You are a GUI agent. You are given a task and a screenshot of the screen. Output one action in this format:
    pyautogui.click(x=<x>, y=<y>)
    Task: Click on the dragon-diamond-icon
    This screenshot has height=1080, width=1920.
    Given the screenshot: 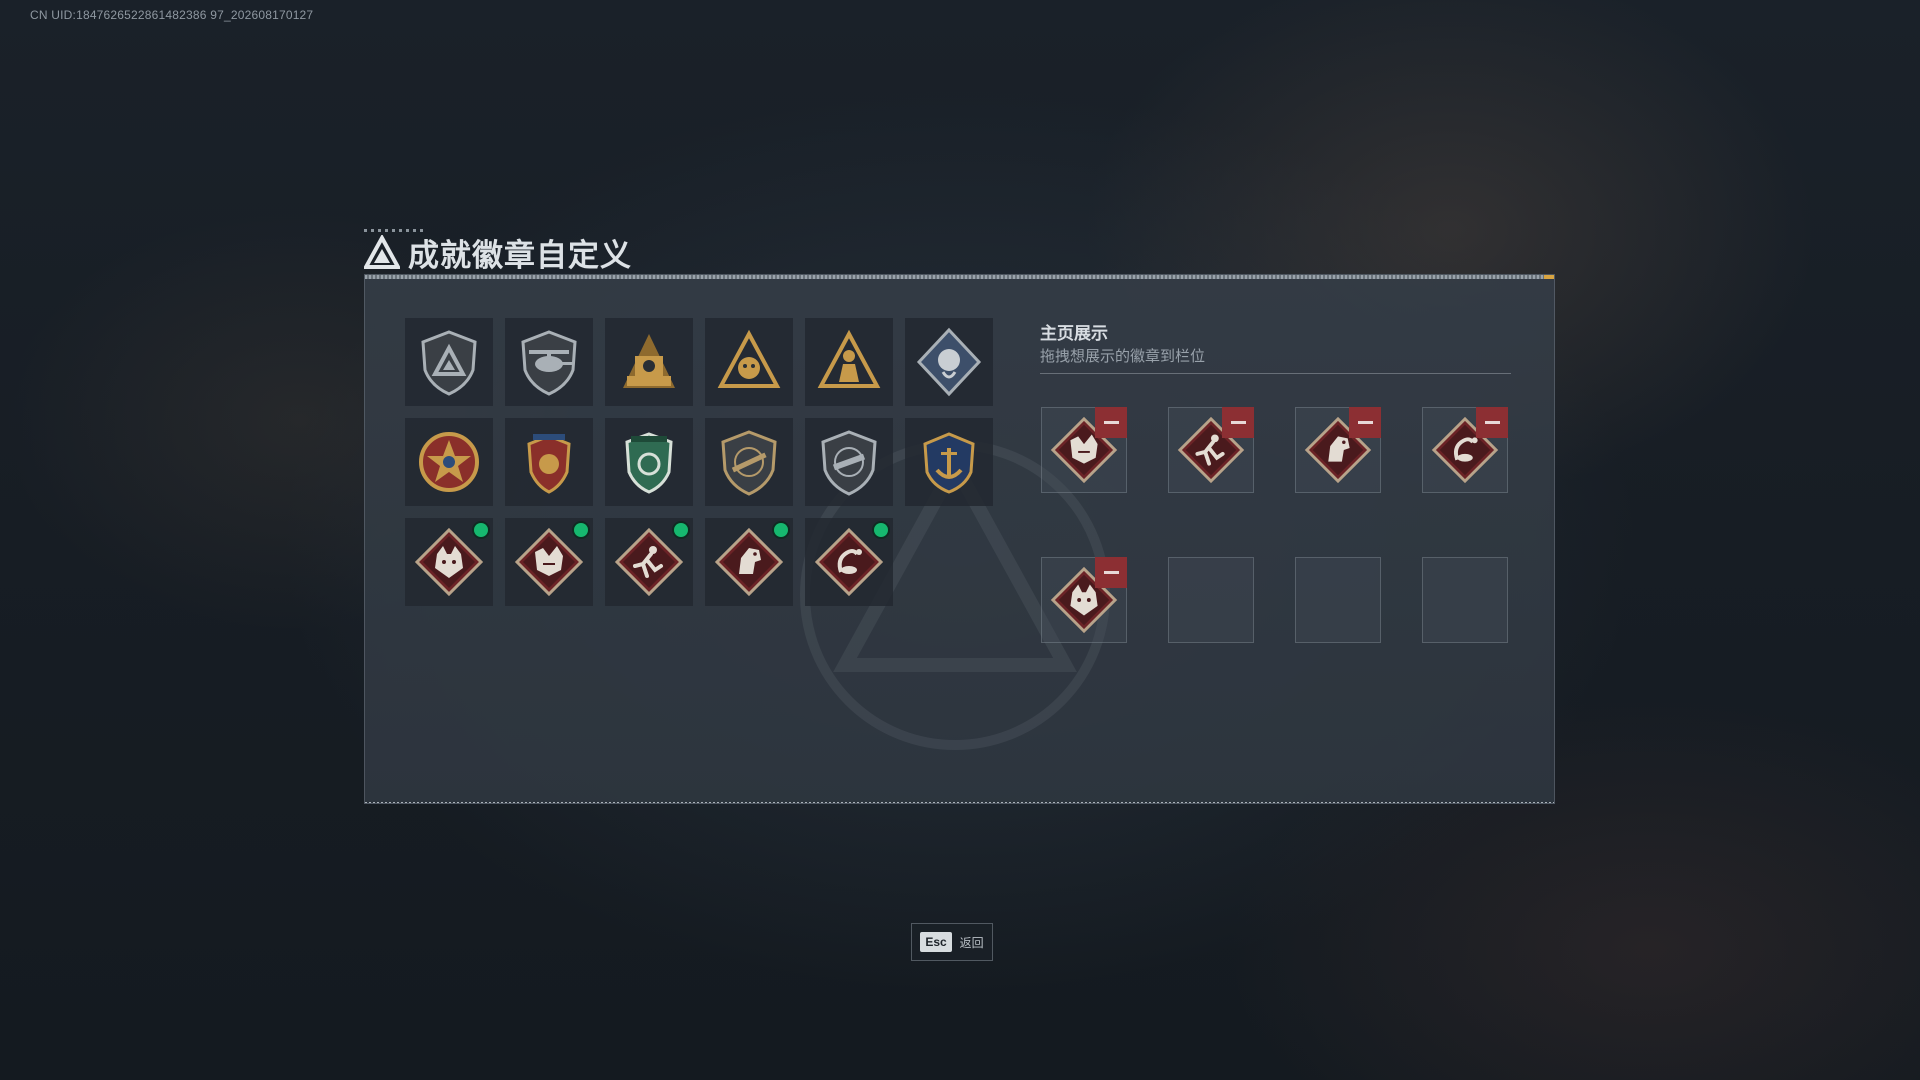 What is the action you would take?
    pyautogui.click(x=549, y=562)
    